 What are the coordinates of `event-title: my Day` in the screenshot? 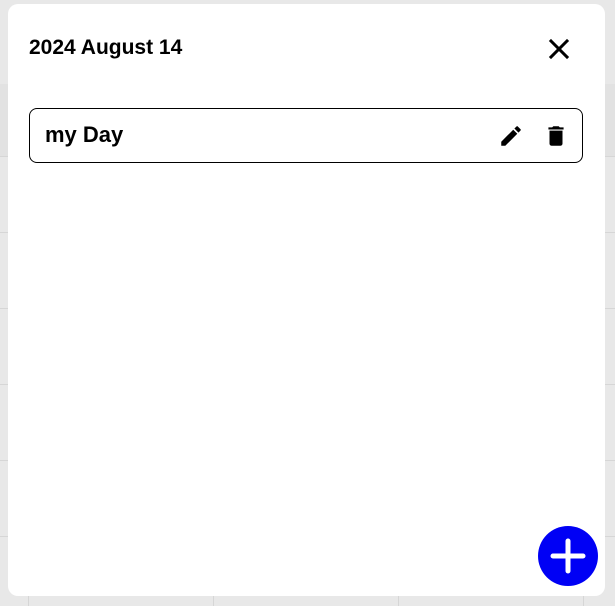 It's located at (84, 134).